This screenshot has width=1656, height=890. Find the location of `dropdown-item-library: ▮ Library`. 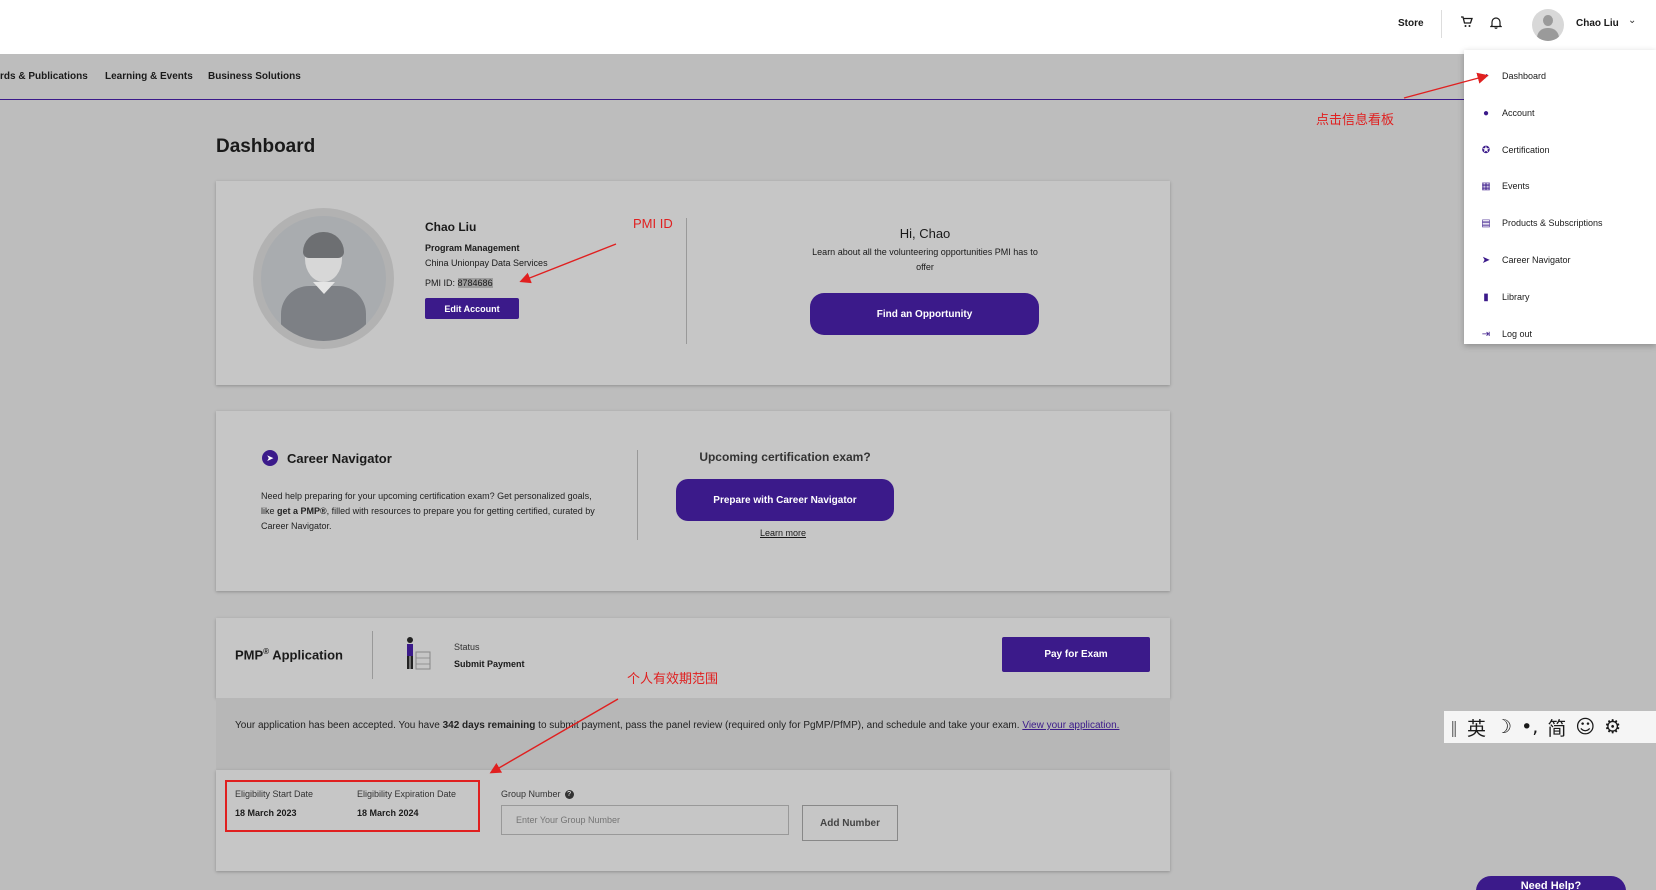

dropdown-item-library: ▮ Library is located at coordinates (1560, 297).